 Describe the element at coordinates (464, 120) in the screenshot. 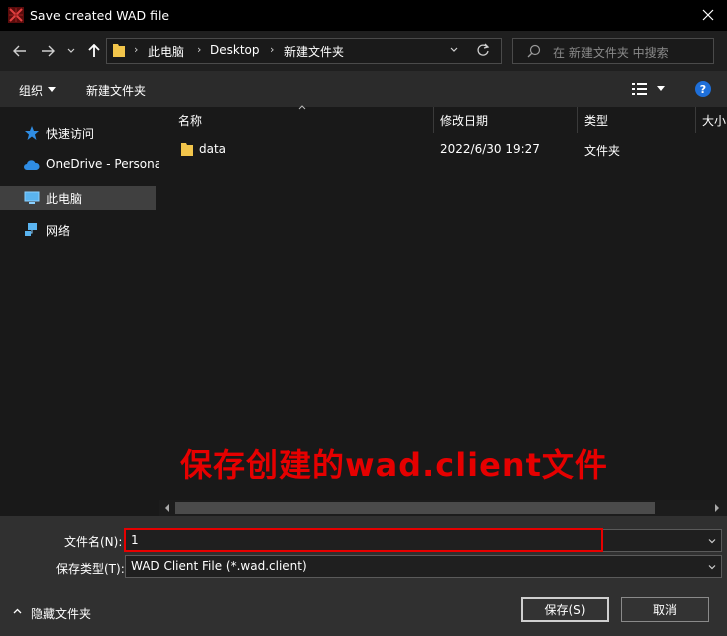

I see `column-header-modified: 修改日期` at that location.